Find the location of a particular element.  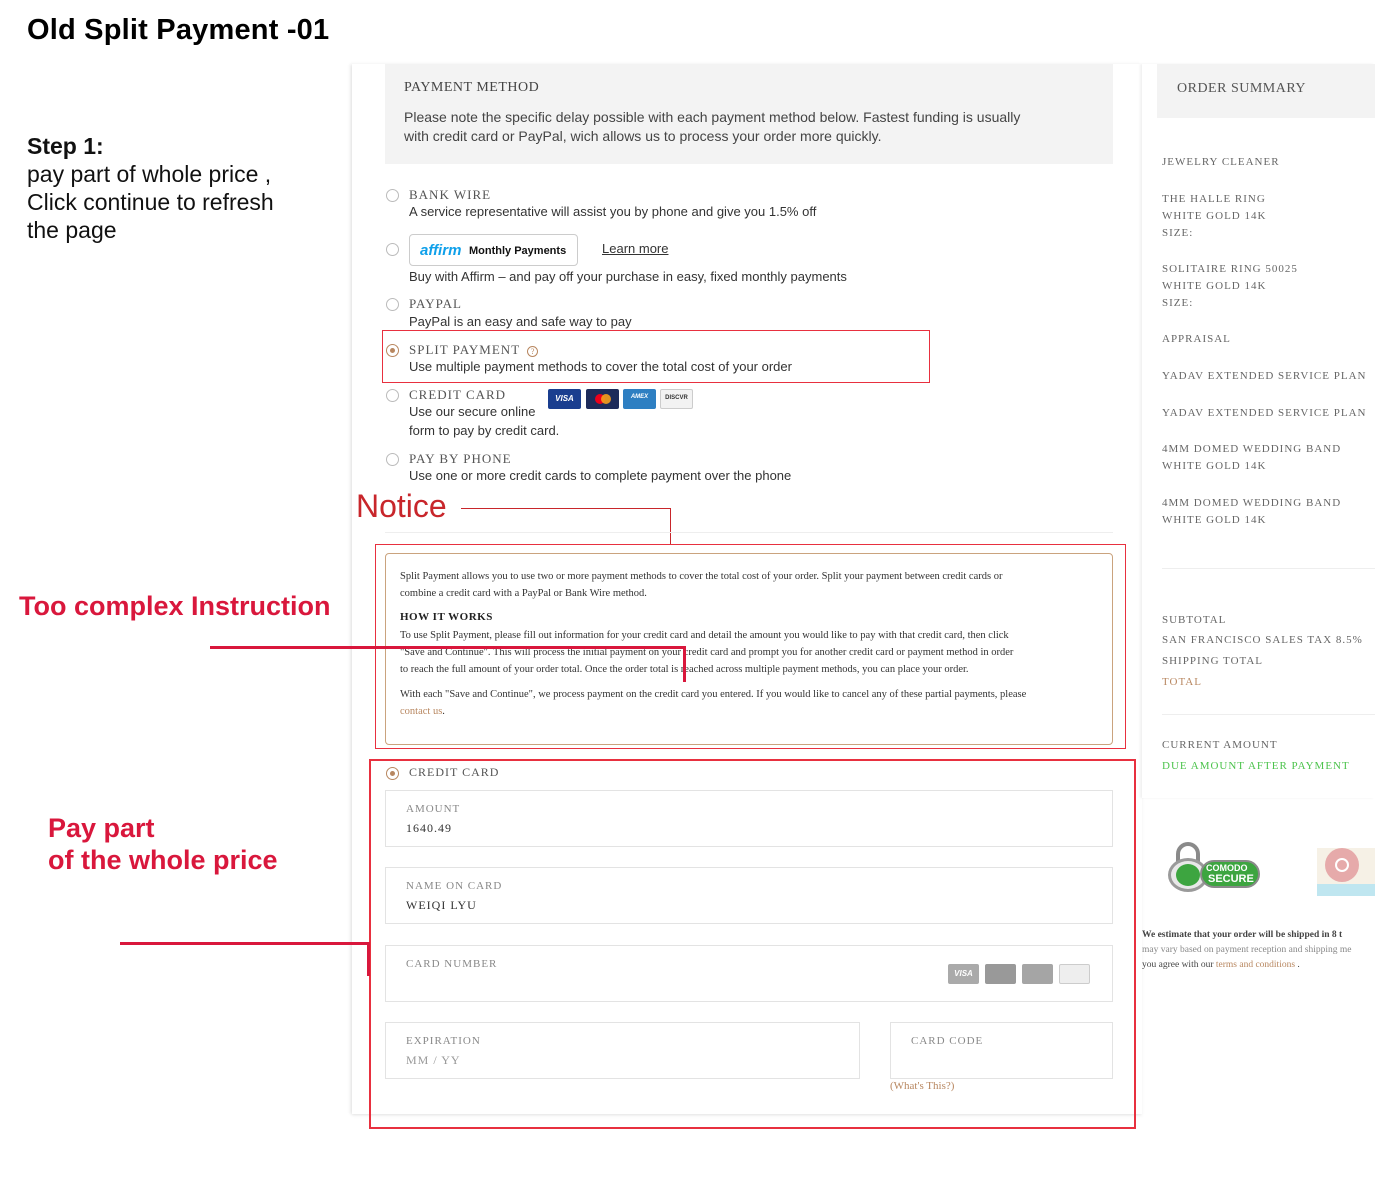

sales-tax-label: SAN FRANCISCO SALES TAX 8.5% is located at coordinates (1262, 640).